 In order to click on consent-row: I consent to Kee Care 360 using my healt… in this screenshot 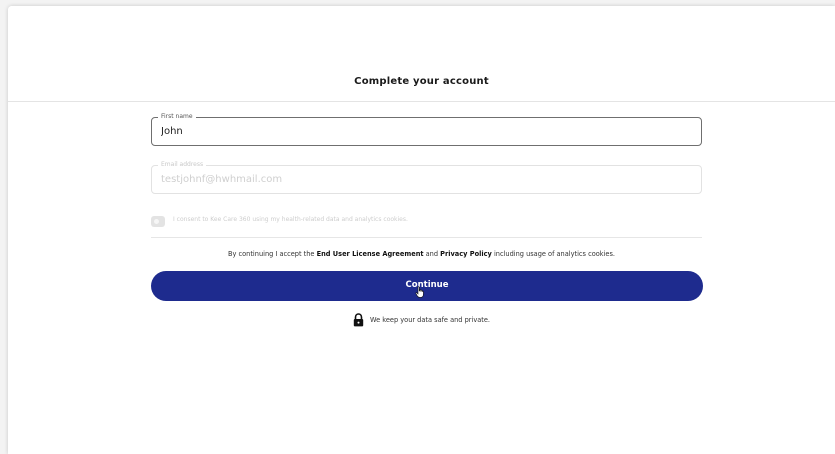, I will do `click(426, 222)`.